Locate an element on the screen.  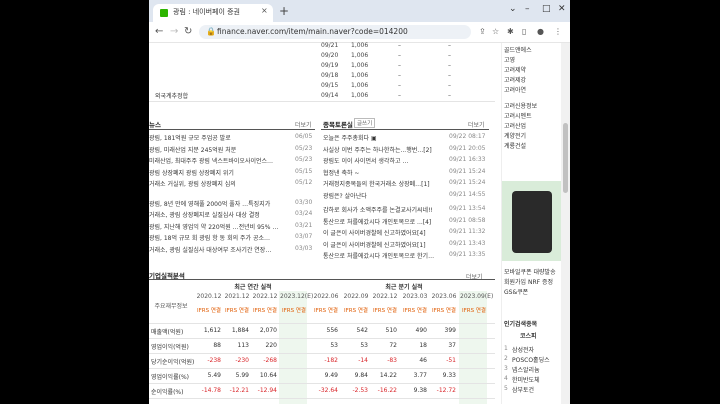
advertisement-banner is located at coordinates (532, 221).